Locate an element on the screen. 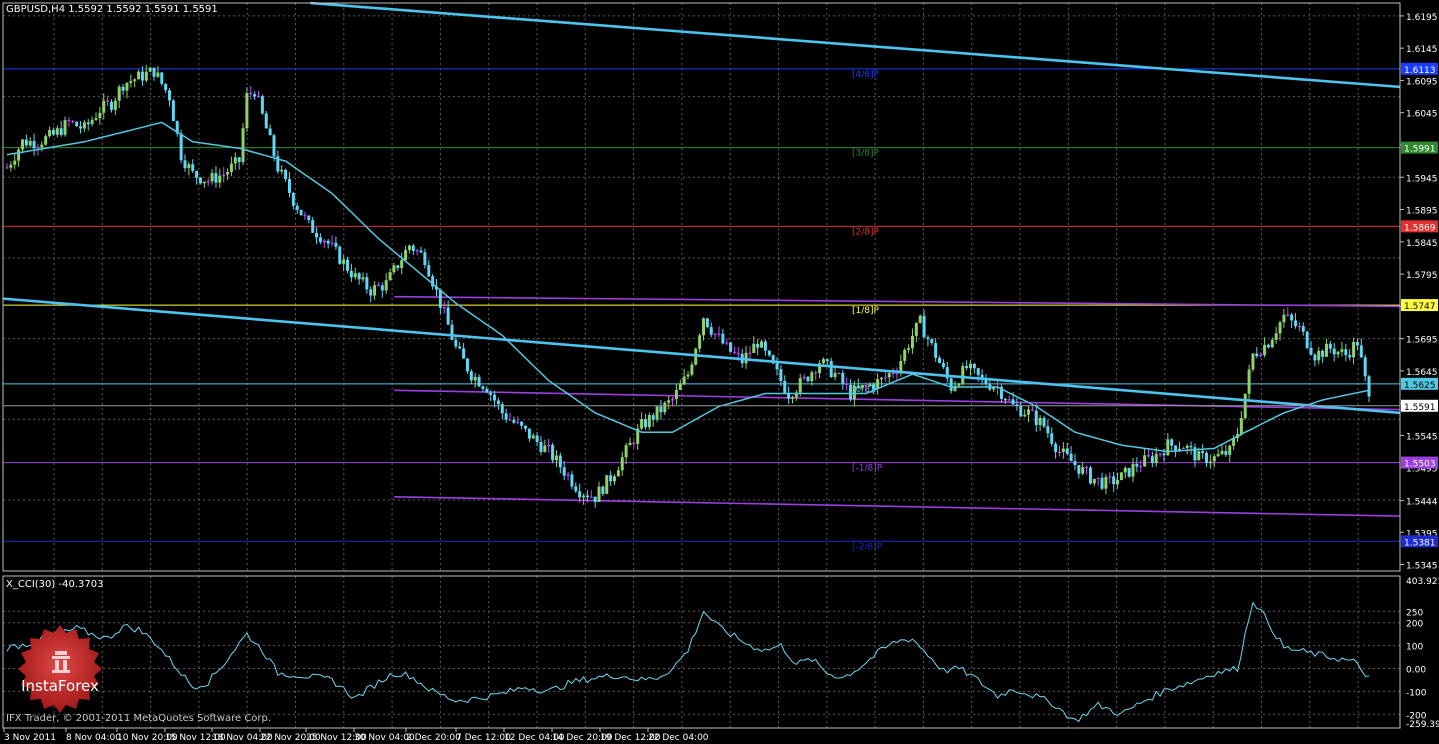 The image size is (1439, 744). price-tick-label: 1.5895 is located at coordinates (1422, 212).